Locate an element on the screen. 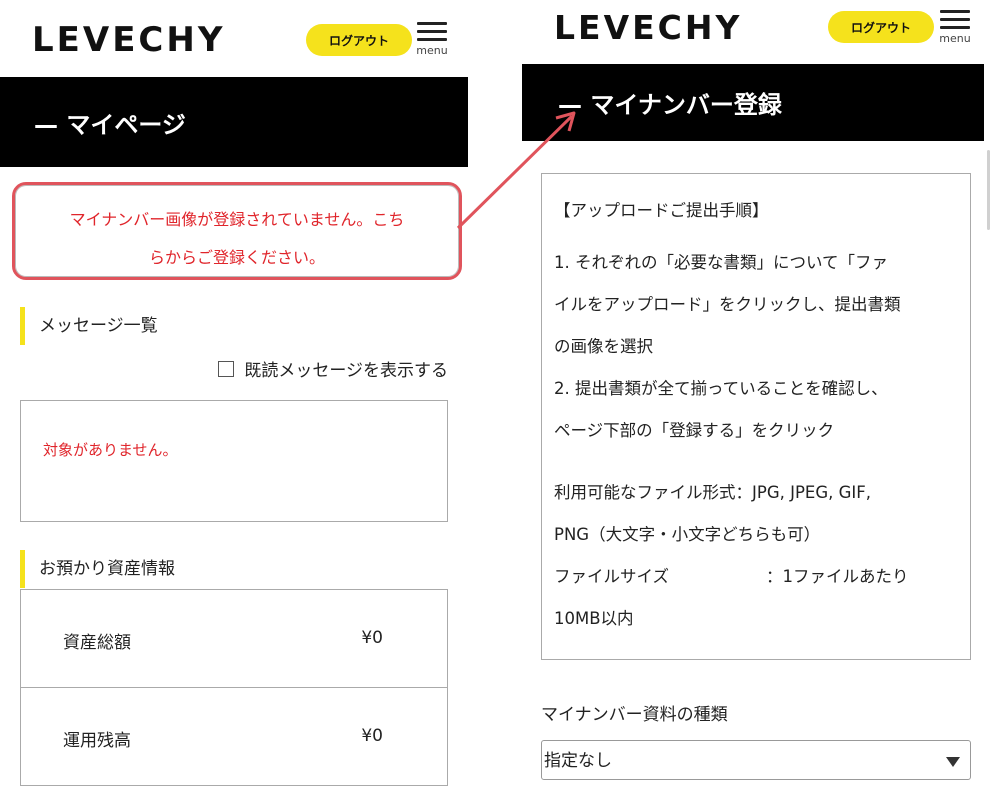 Image resolution: width=990 pixels, height=787 pixels. message-list: 対象がありません。 is located at coordinates (234, 461).